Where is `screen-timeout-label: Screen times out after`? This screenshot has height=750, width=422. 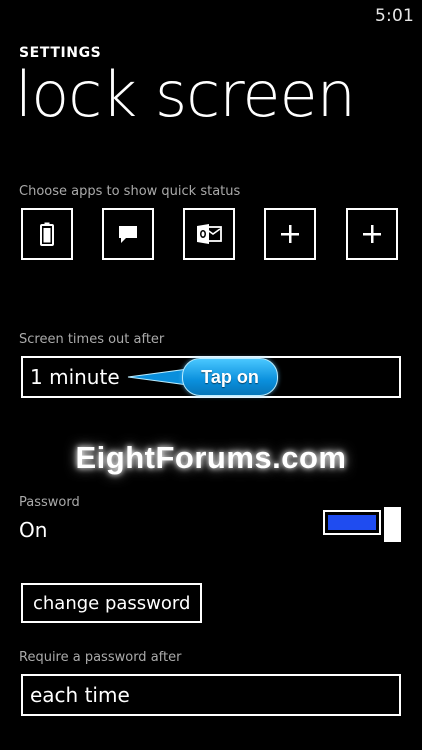
screen-timeout-label: Screen times out after is located at coordinates (92, 339).